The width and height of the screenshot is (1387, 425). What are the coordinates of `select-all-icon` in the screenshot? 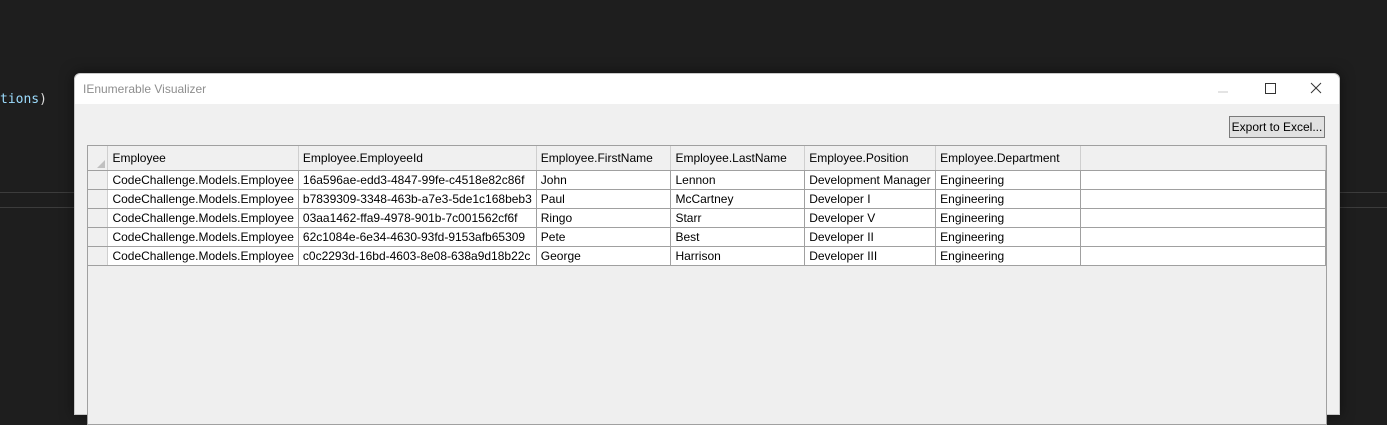 It's located at (101, 163).